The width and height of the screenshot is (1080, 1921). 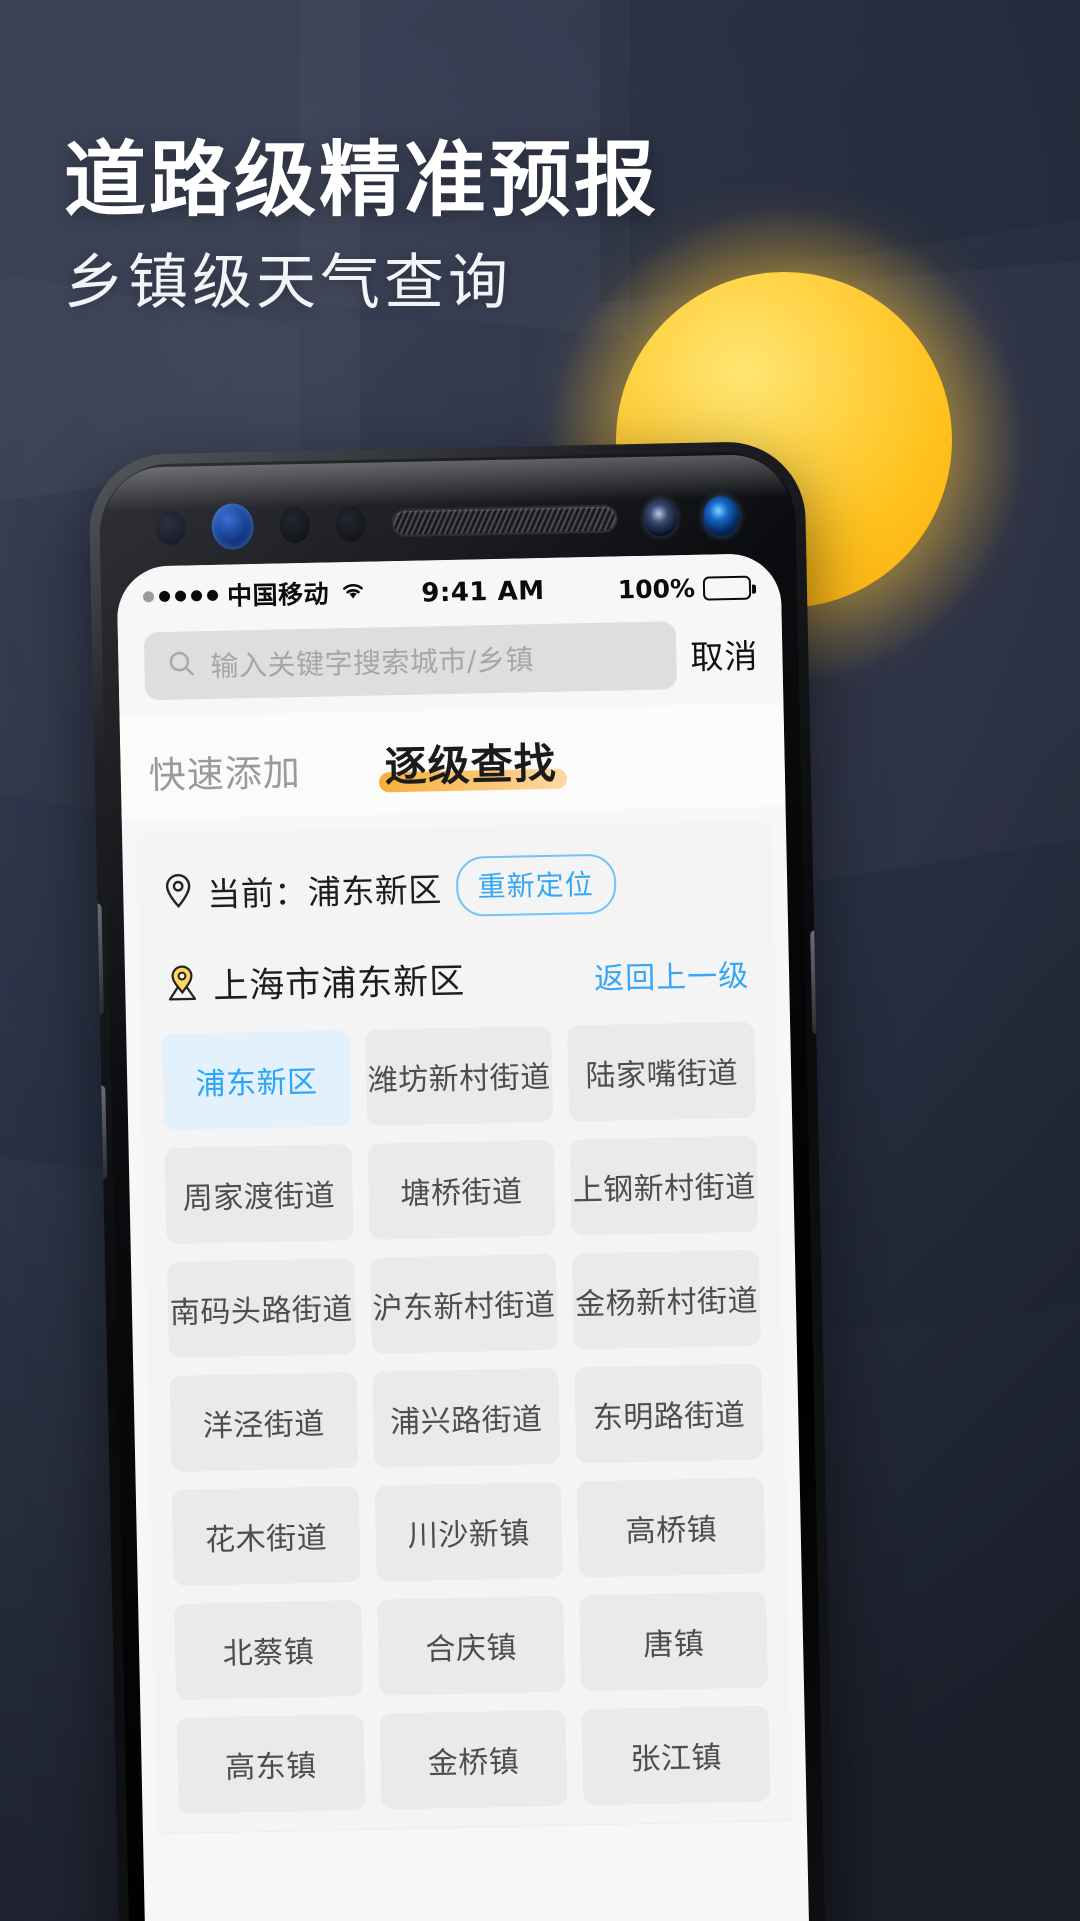 I want to click on carrier-label: 中国移动, so click(x=278, y=595).